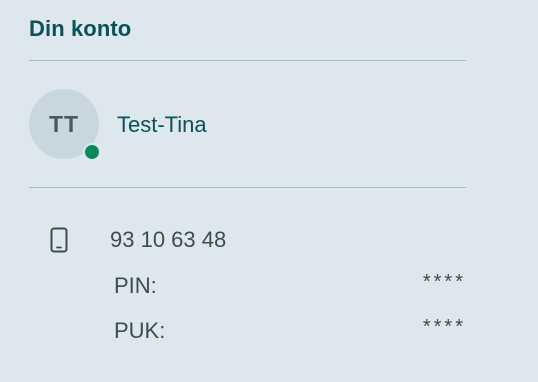  Describe the element at coordinates (247, 60) in the screenshot. I see `divider-top` at that location.